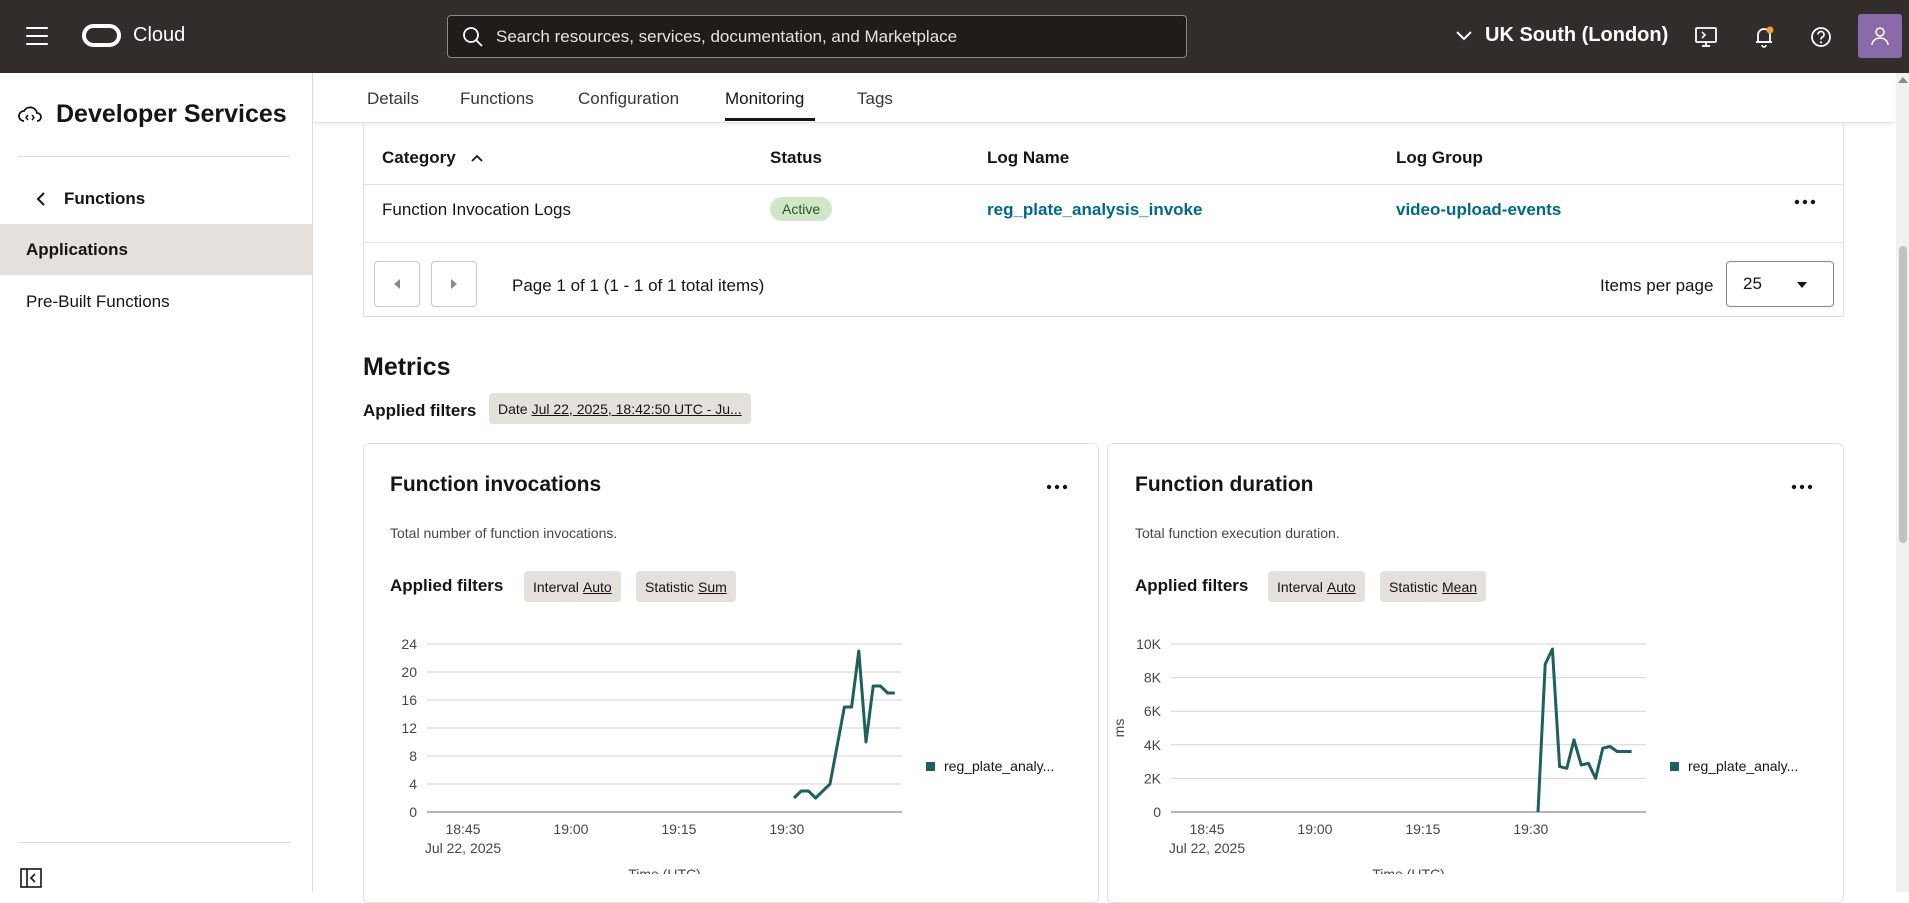 The height and width of the screenshot is (903, 1909). I want to click on x-tick-label: 19:15, so click(678, 829).